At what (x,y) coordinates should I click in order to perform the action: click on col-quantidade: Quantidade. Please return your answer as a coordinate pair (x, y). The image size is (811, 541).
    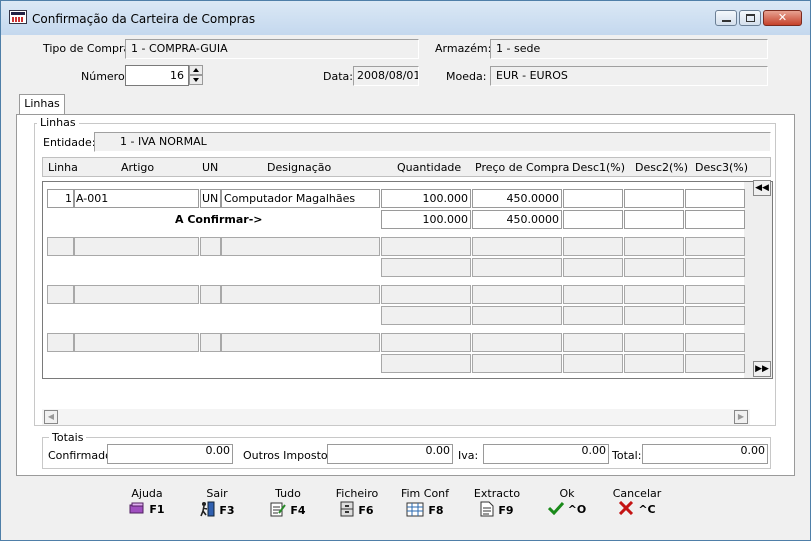
    Looking at the image, I should click on (429, 167).